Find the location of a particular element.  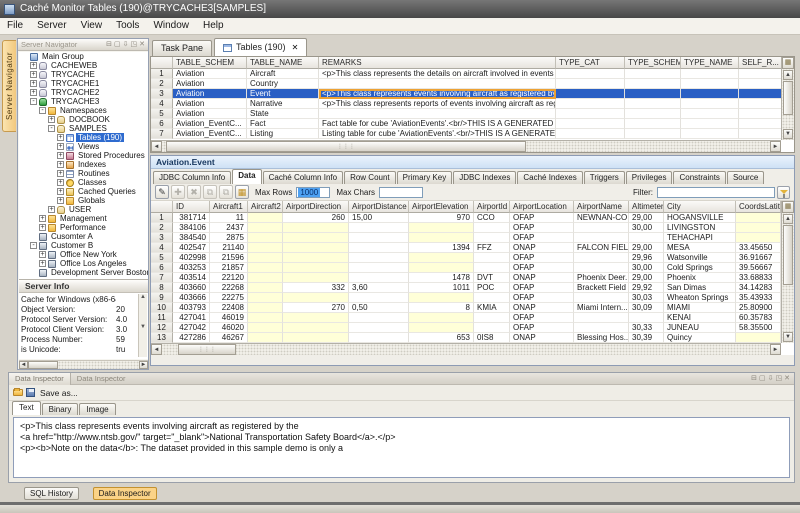

grid-cell: 30,00 is located at coordinates (646, 268).